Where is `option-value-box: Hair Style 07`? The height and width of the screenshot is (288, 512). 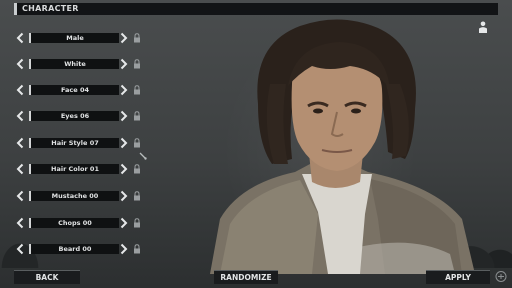
option-value-box: Hair Style 07 is located at coordinates (74, 143).